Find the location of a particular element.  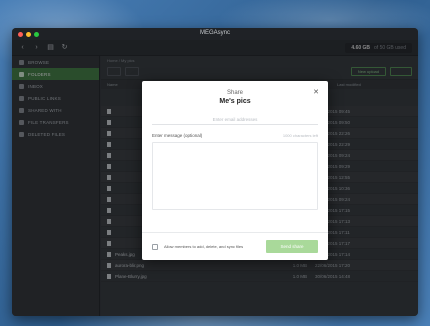

send-share-button: Send share is located at coordinates (292, 246).